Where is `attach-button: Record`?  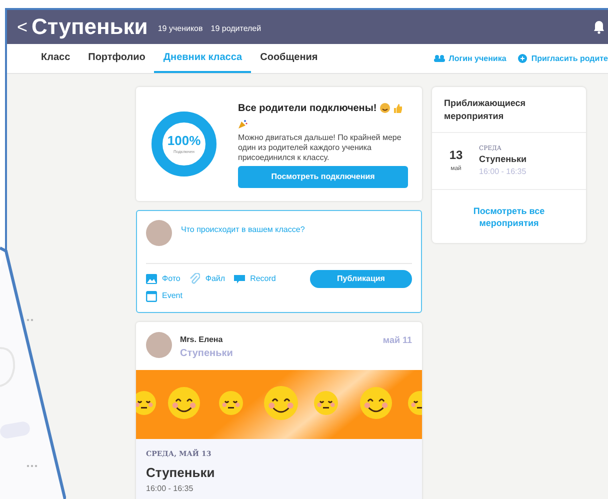 attach-button: Record is located at coordinates (255, 279).